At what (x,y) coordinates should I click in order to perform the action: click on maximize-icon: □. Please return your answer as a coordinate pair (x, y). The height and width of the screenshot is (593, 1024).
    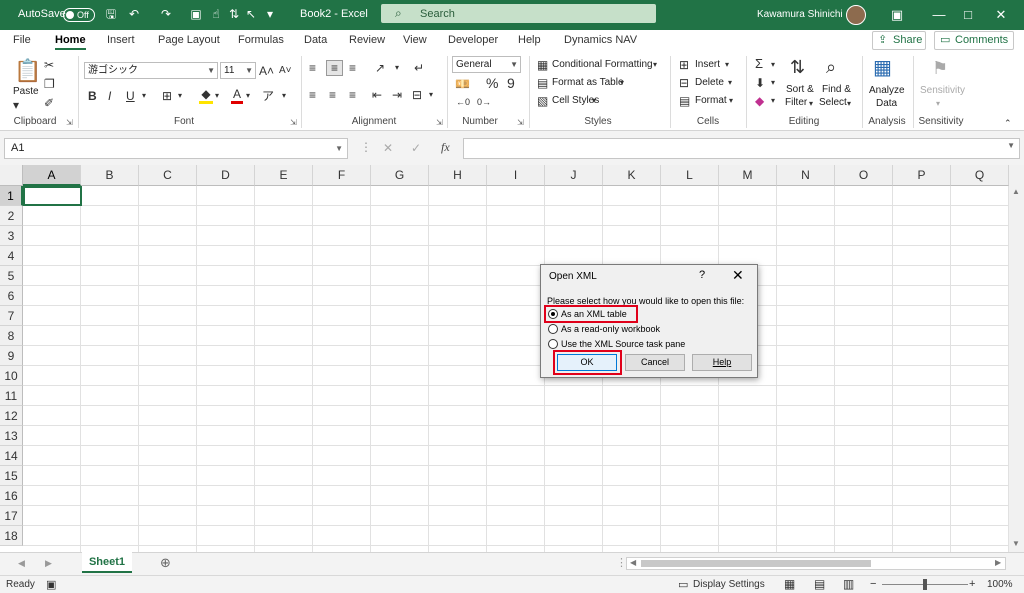
    Looking at the image, I should click on (968, 15).